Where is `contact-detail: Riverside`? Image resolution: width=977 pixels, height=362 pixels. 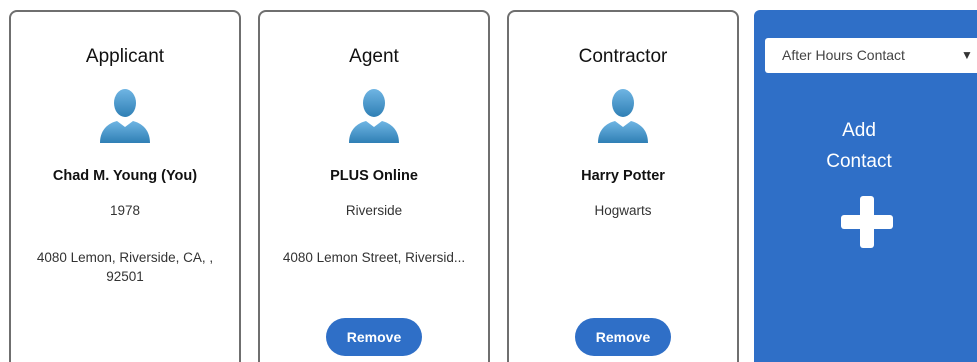 contact-detail: Riverside is located at coordinates (374, 210).